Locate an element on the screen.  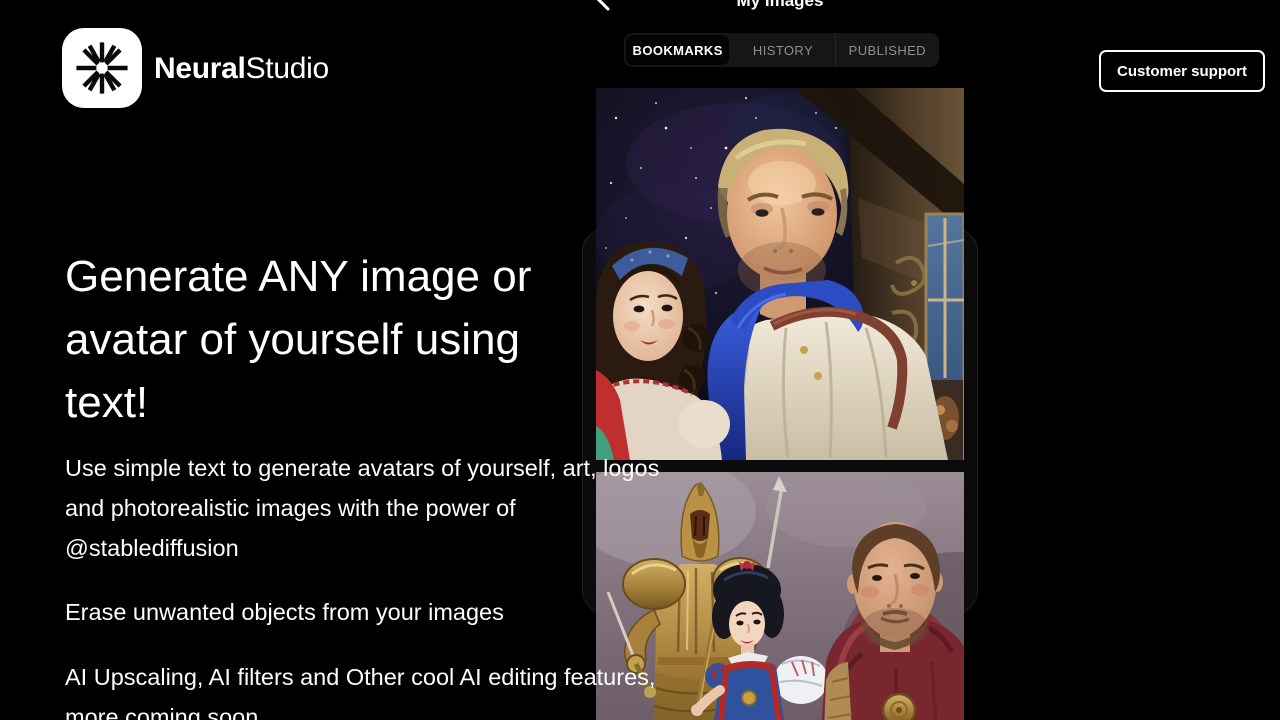
gallery-tabbar: BOOKMARKS HISTORY PUBLISHED is located at coordinates (781, 50).